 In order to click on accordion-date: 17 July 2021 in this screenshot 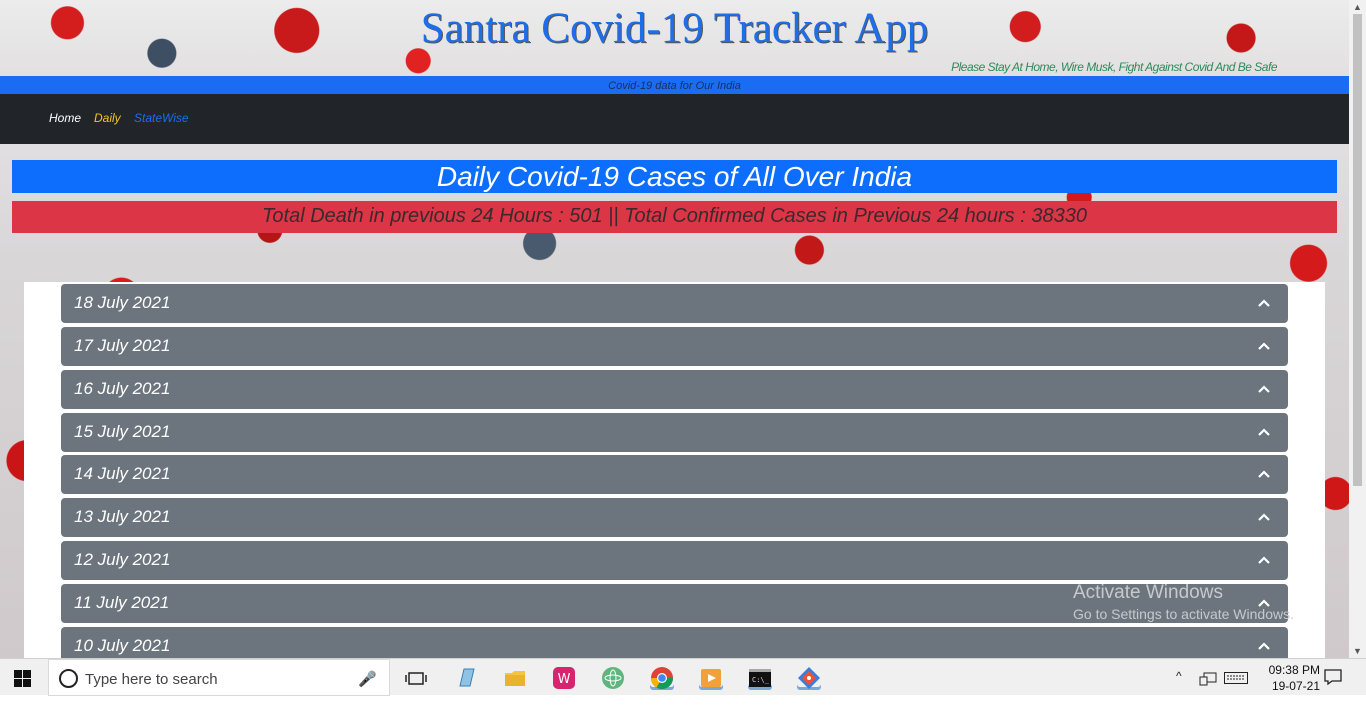, I will do `click(122, 345)`.